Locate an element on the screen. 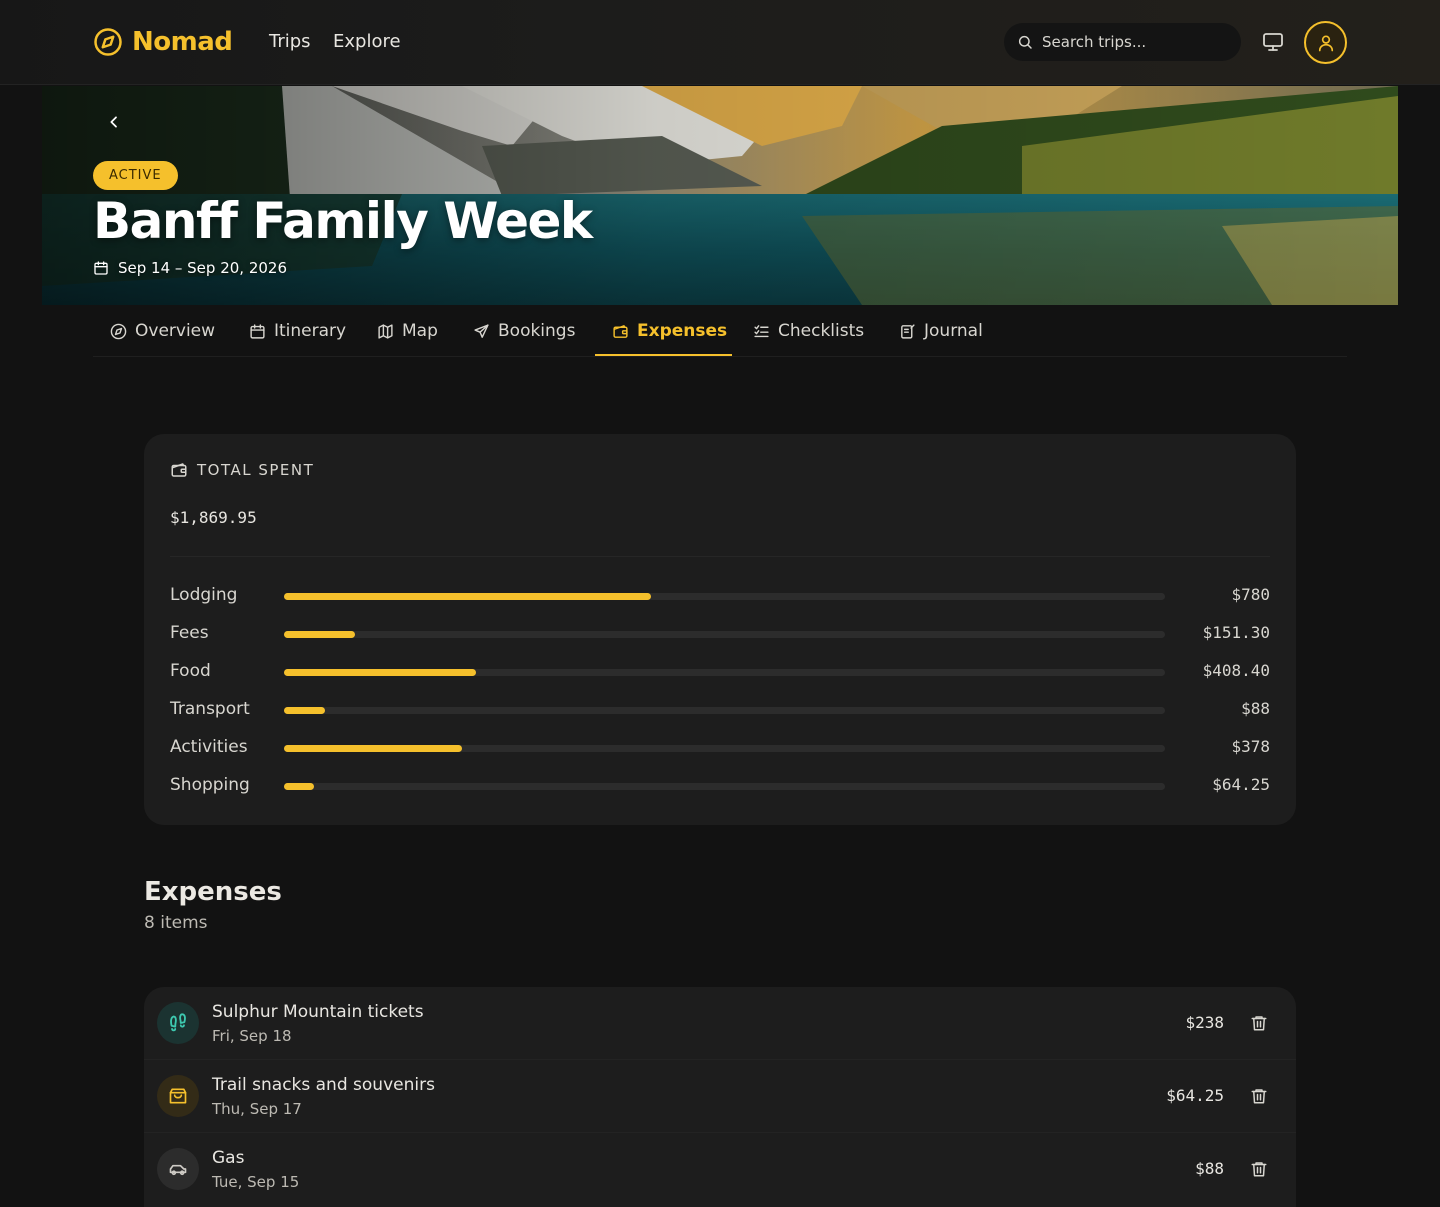 Image resolution: width=1440 pixels, height=1207 pixels. total-spent-amount: $1,869.95 is located at coordinates (213, 517).